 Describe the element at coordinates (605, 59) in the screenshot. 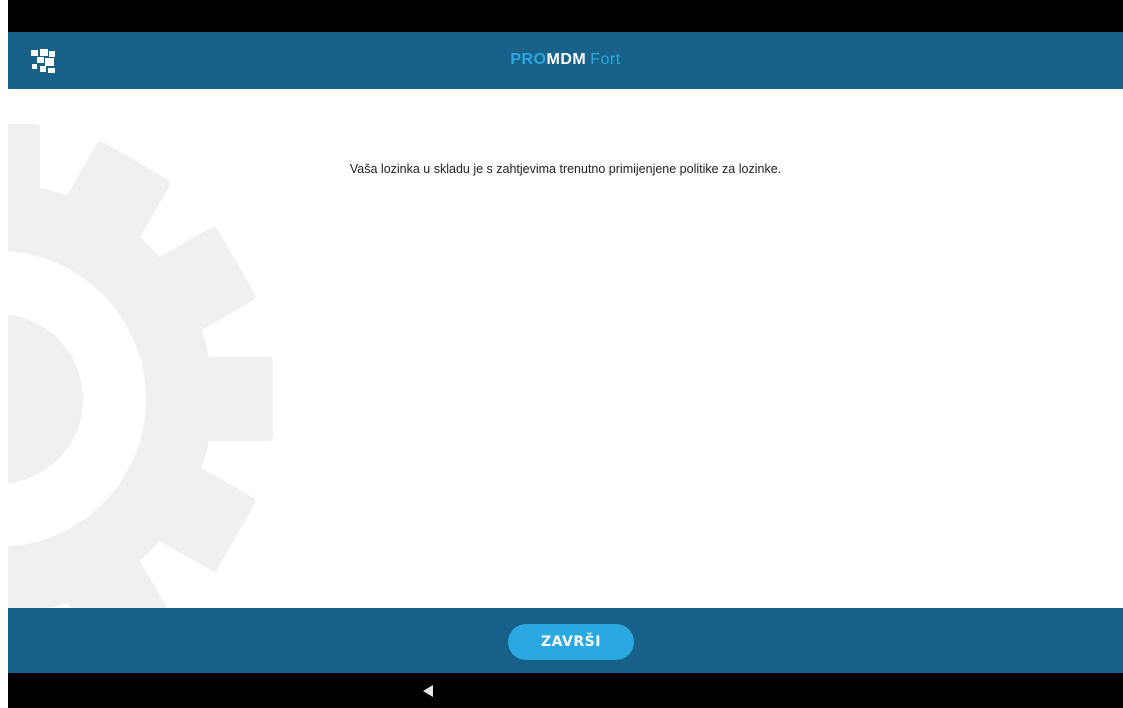

I see `brand-fort: Fort` at that location.